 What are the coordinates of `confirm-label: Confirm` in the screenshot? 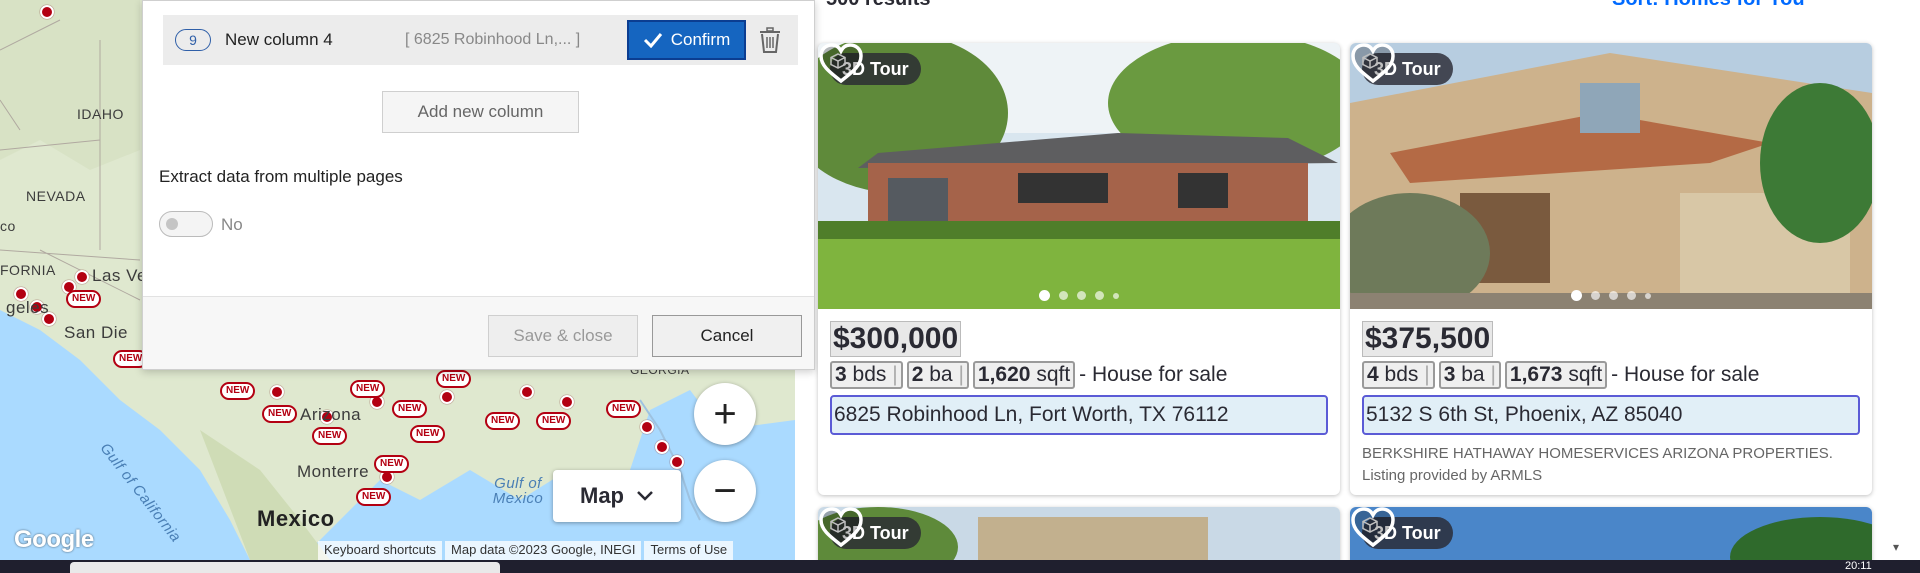 It's located at (700, 39).